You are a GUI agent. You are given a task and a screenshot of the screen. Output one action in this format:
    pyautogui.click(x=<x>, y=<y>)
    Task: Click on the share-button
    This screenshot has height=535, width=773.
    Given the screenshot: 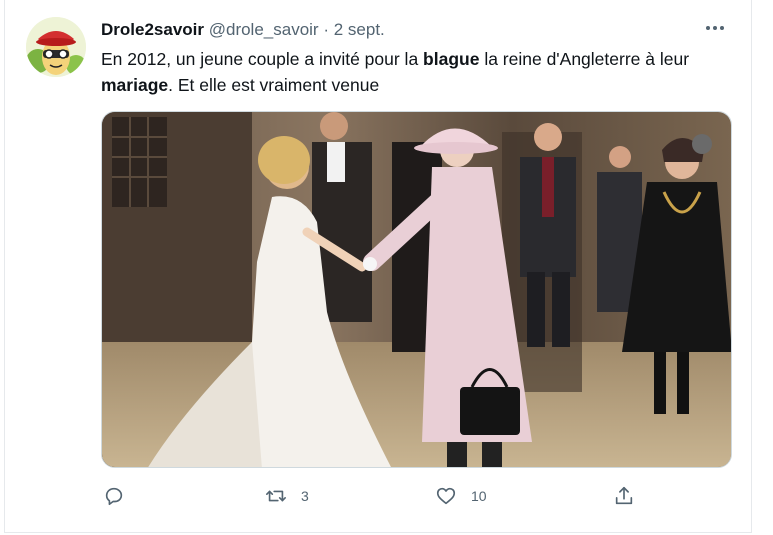 What is the action you would take?
    pyautogui.click(x=631, y=496)
    